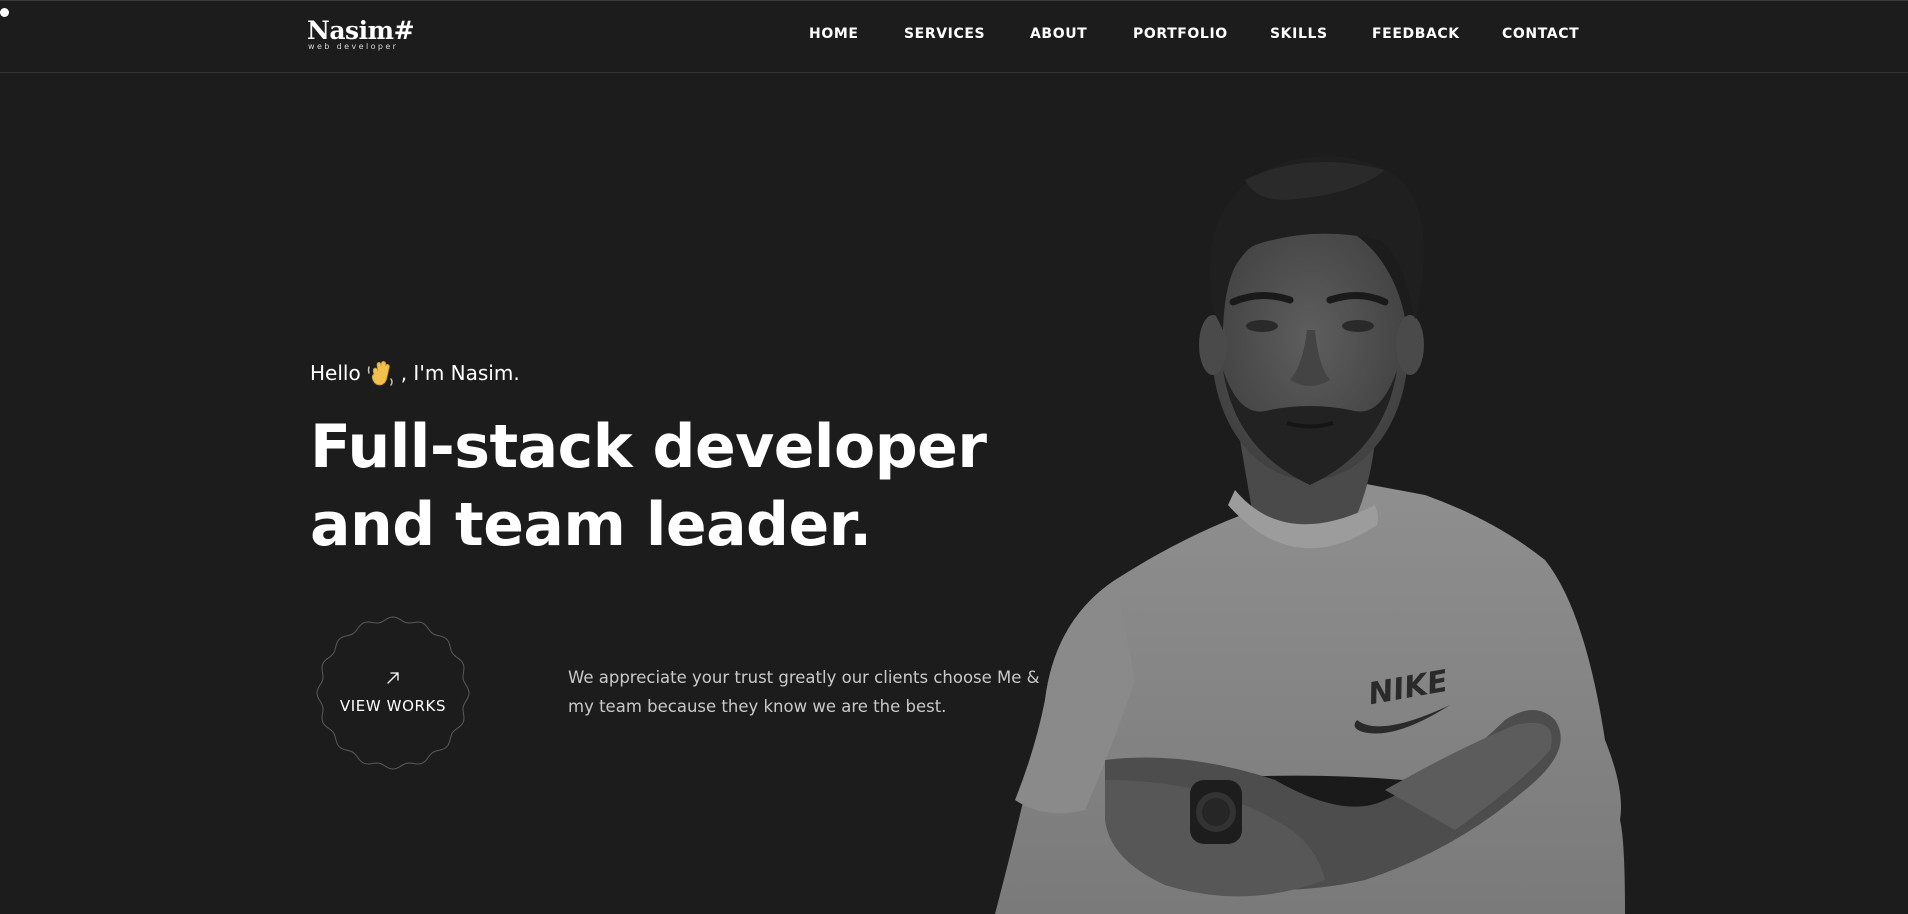  What do you see at coordinates (1180, 34) in the screenshot?
I see `nav-portfolio: PORTFOLIO` at bounding box center [1180, 34].